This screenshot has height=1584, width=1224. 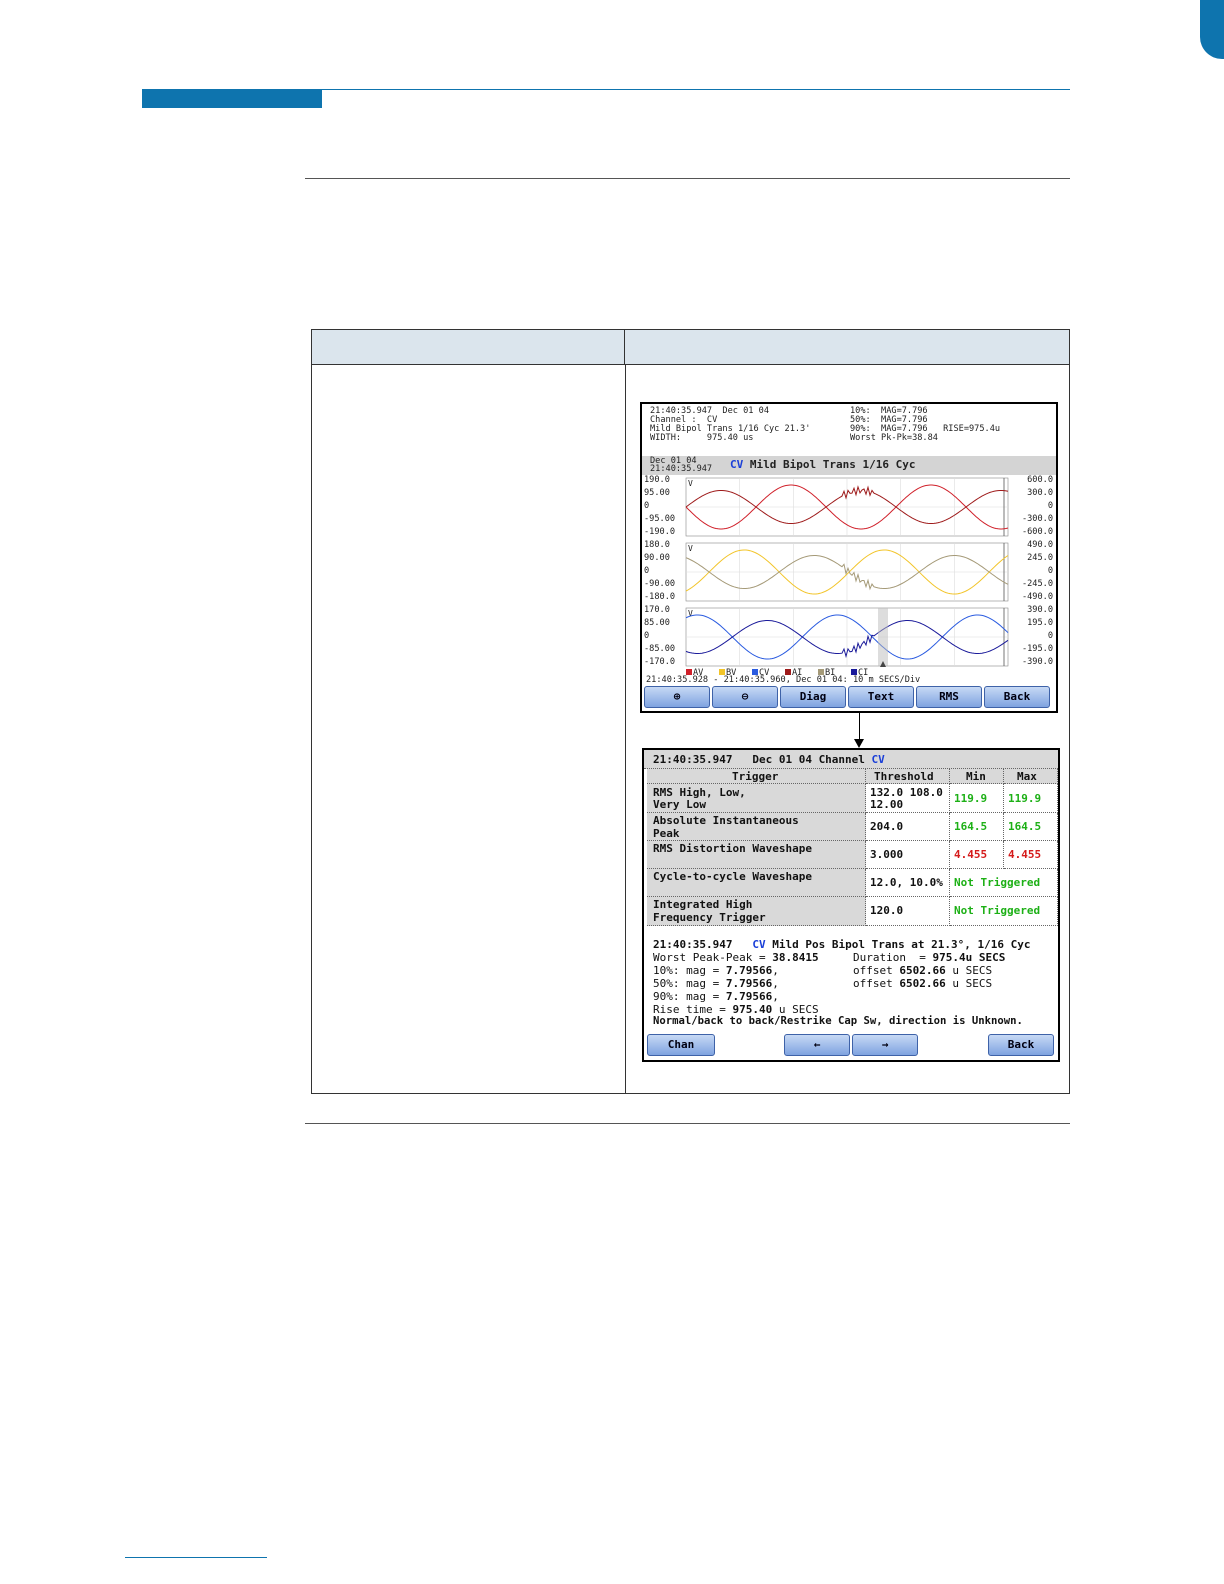 I want to click on zoom-in-button: ⊕, so click(x=677, y=697).